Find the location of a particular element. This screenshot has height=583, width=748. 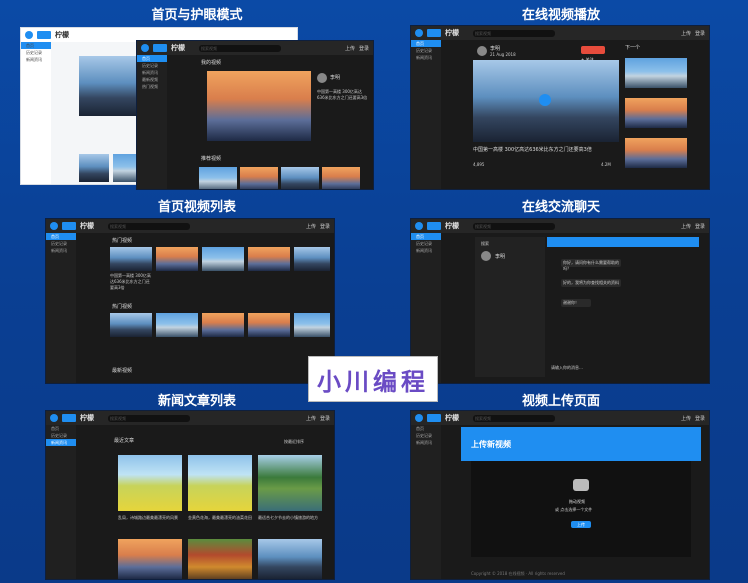

hero-thumbnail is located at coordinates (109, 86).